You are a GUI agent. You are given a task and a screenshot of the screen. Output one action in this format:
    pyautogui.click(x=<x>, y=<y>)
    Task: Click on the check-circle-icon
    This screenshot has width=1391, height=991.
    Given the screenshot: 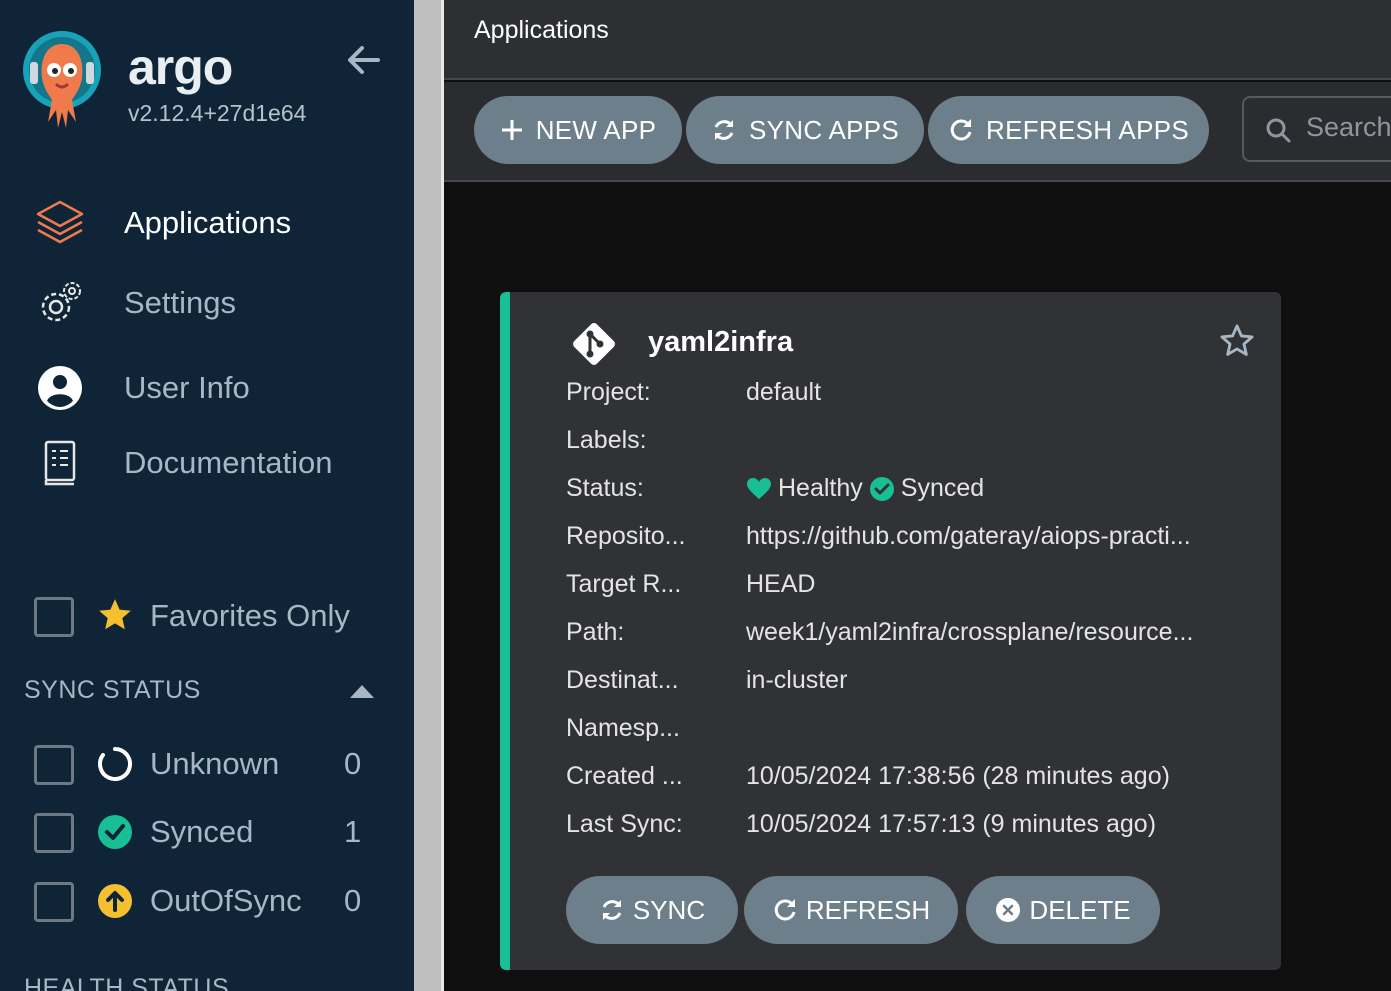 What is the action you would take?
    pyautogui.click(x=115, y=832)
    